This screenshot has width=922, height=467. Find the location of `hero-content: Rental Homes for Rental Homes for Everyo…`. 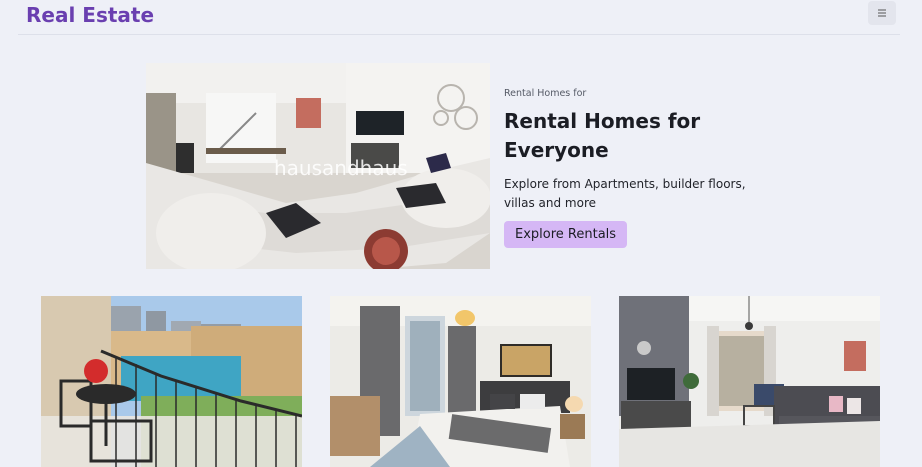

hero-content: Rental Homes for Rental Homes for Everyo… is located at coordinates (644, 168).